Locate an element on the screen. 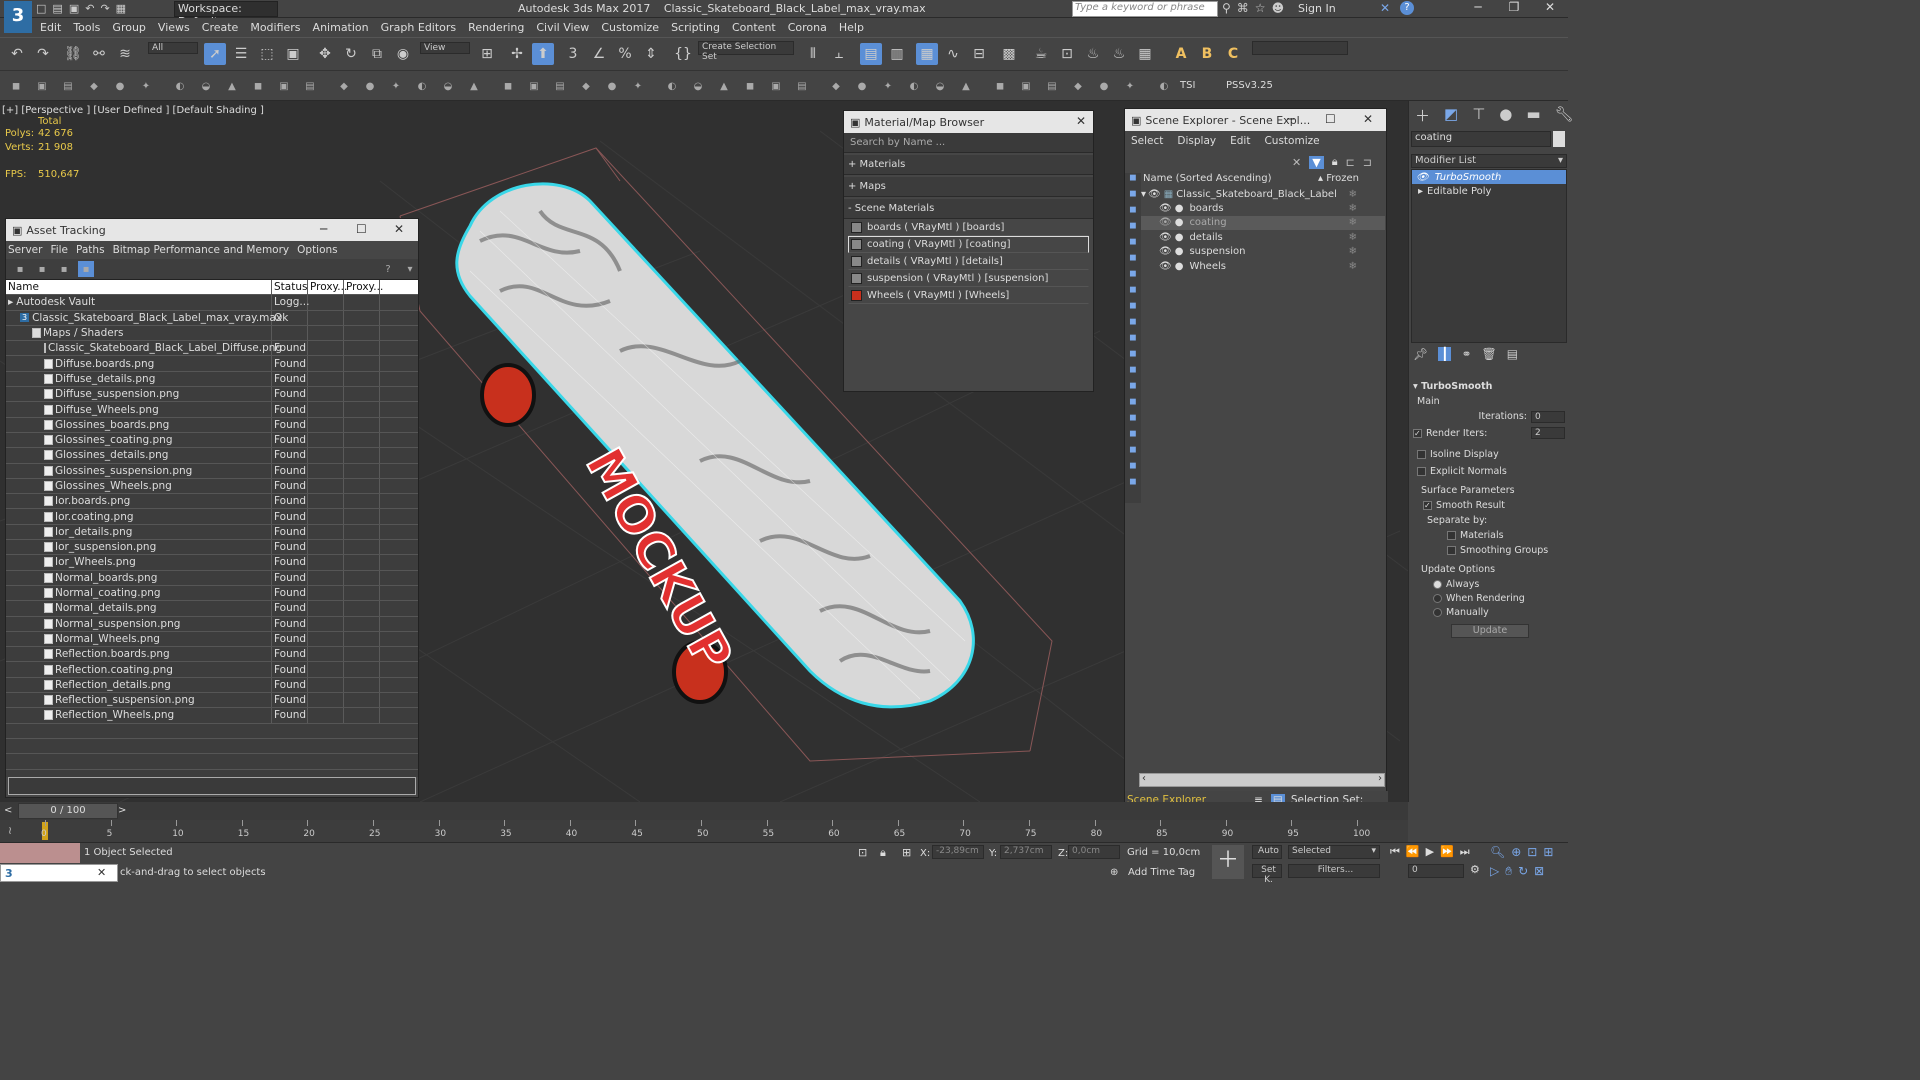 This screenshot has height=1080, width=1920. utilities-tab-icon: 🔧︎ is located at coordinates (1564, 115).